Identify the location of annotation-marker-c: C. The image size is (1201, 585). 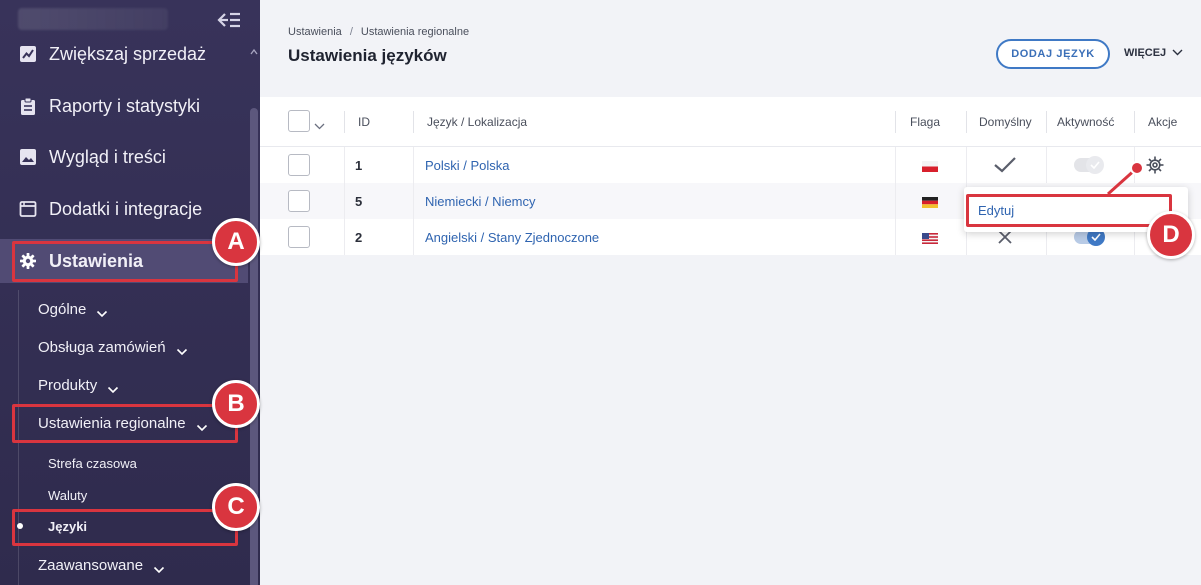
(236, 507).